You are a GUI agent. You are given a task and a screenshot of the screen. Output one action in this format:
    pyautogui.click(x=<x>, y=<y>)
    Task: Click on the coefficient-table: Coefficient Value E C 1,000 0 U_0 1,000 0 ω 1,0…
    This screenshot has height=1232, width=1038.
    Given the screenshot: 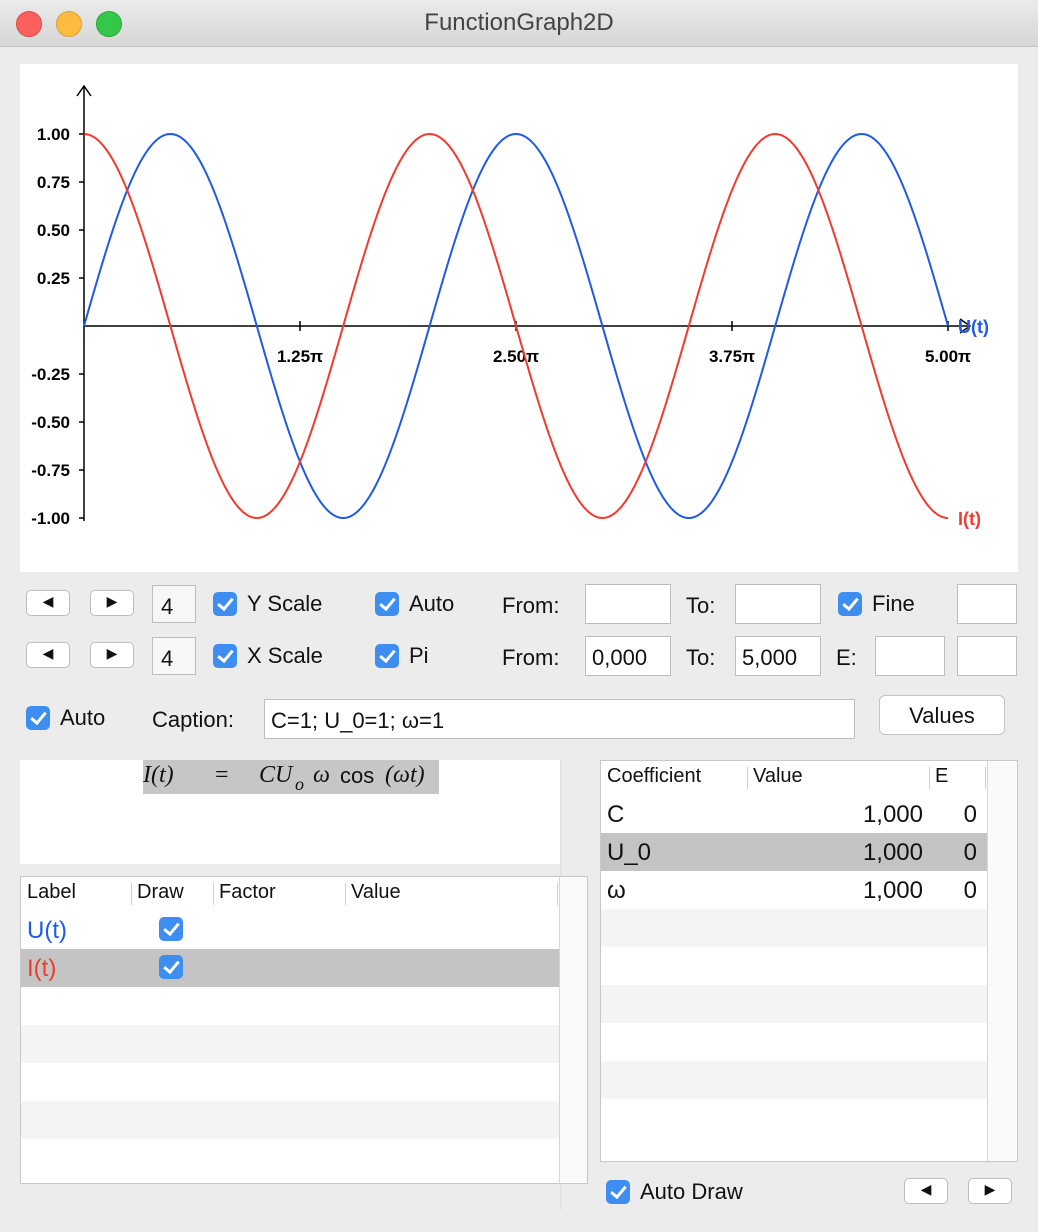 What is the action you would take?
    pyautogui.click(x=809, y=961)
    